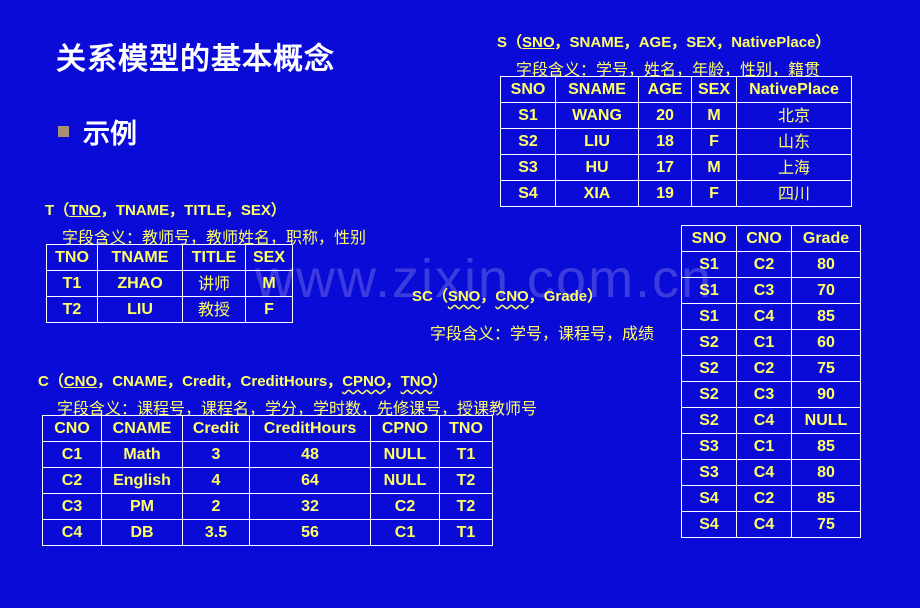 Image resolution: width=920 pixels, height=614 pixels. I want to click on table-row: S4 C4 75, so click(771, 524).